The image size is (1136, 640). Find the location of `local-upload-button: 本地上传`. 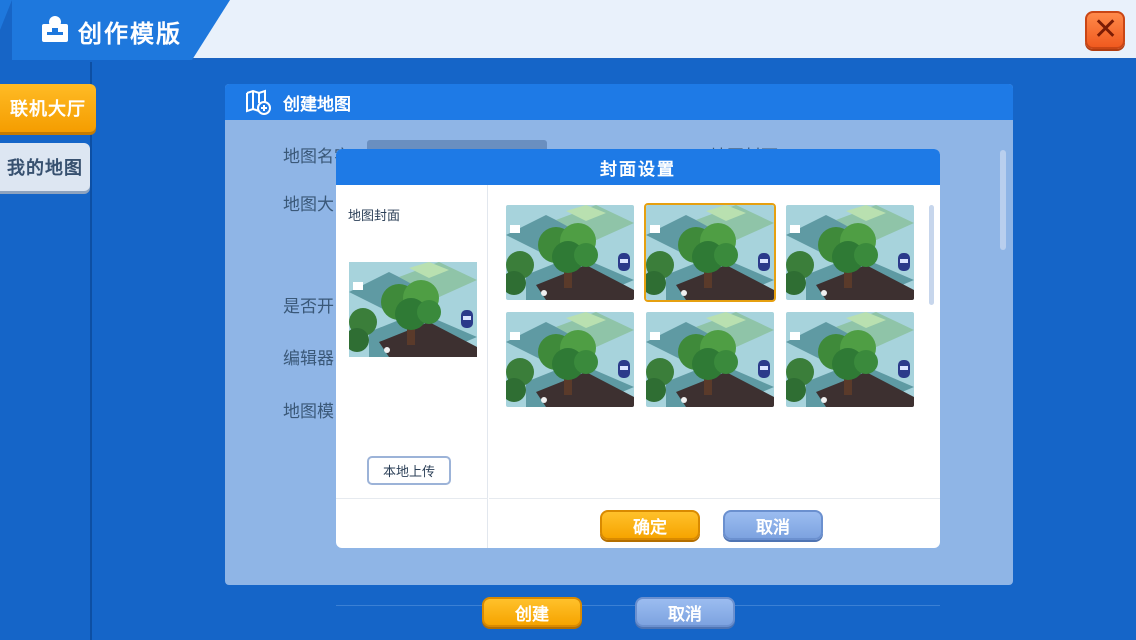

local-upload-button: 本地上传 is located at coordinates (409, 470).